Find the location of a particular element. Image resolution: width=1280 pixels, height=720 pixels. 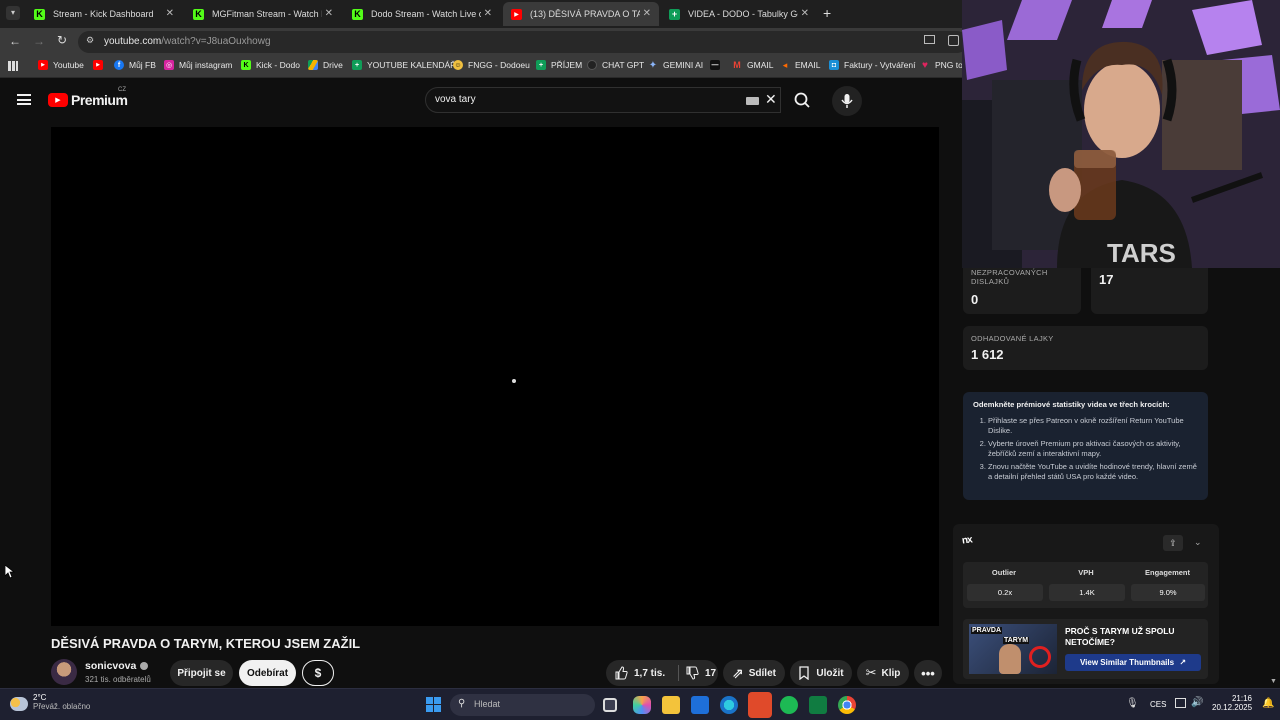

more-actions-button: ••• is located at coordinates (928, 673).